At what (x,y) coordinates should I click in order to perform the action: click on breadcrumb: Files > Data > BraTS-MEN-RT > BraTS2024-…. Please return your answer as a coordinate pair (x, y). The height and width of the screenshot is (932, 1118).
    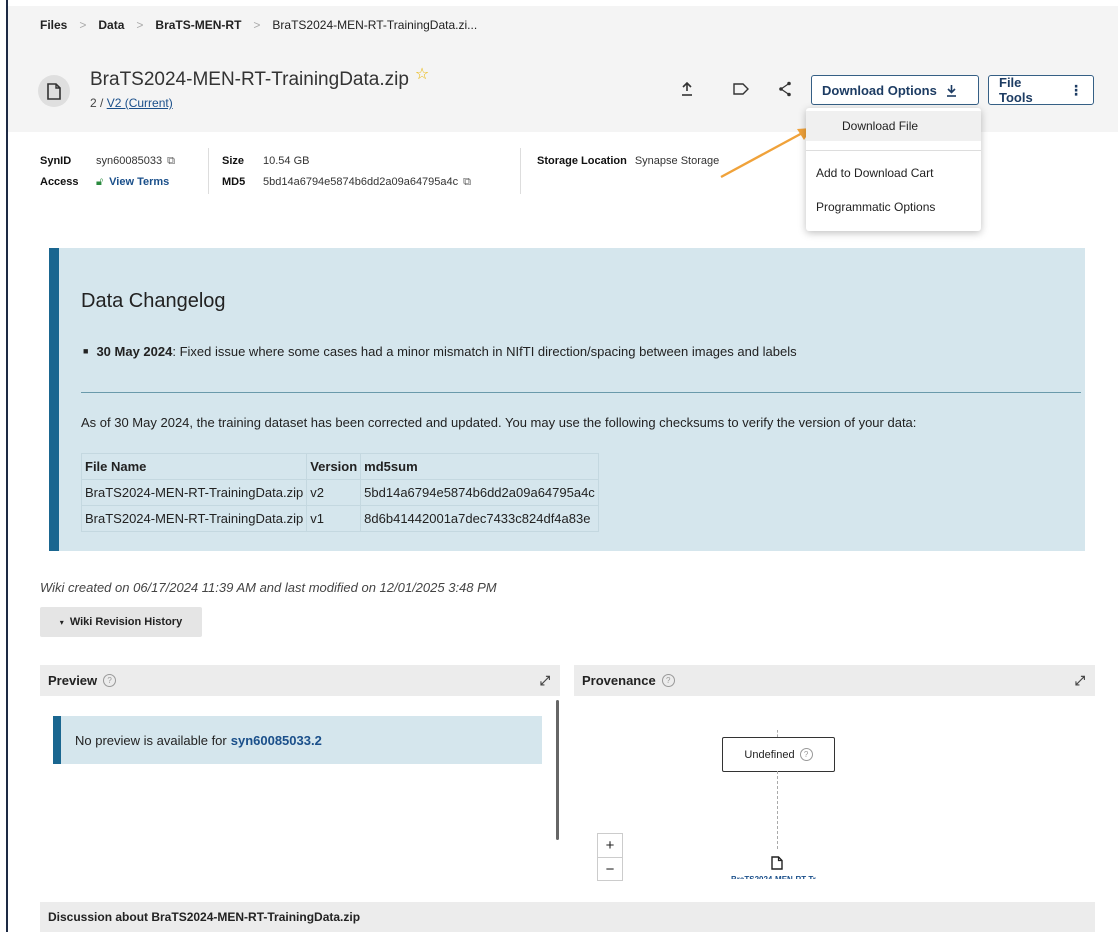
    Looking at the image, I should click on (563, 25).